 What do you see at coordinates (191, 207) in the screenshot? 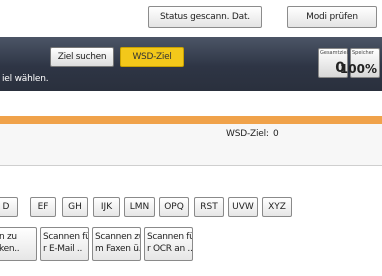
I see `alphabet-index-bar: D EF GH IJK LMN OPQ RST UVW XYZ` at bounding box center [191, 207].